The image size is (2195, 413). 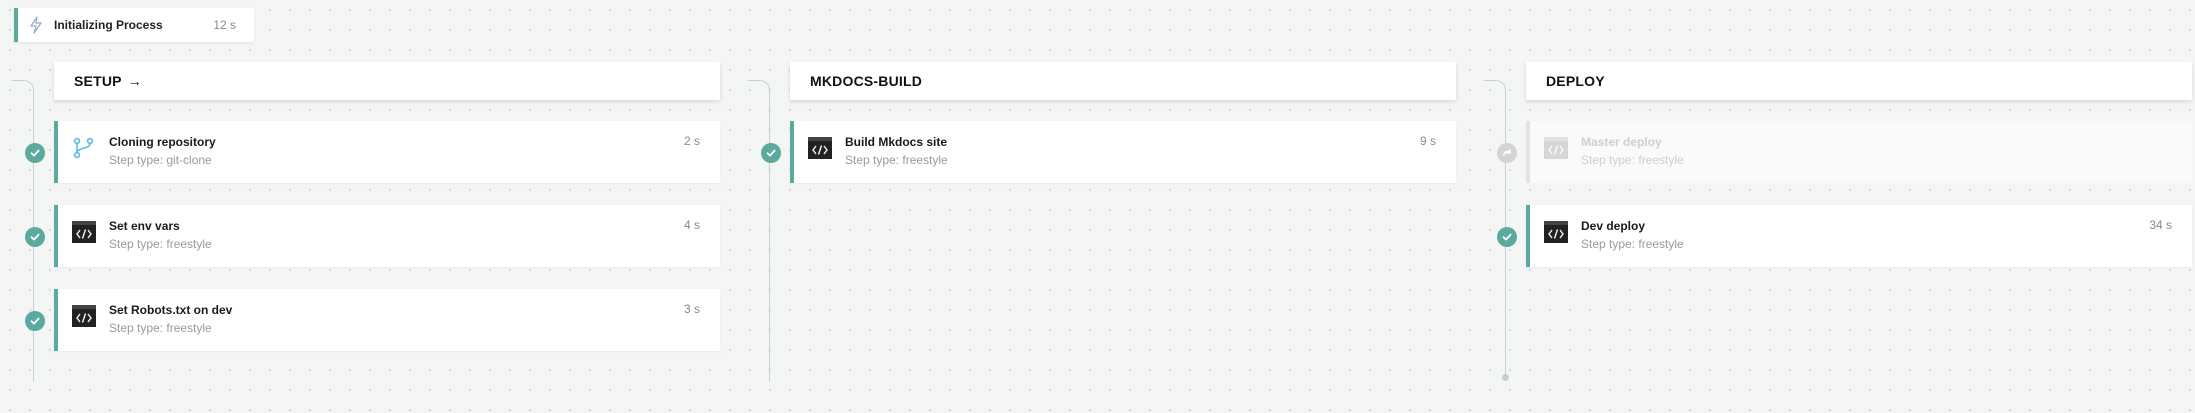 I want to click on step-name: Dev deploy, so click(x=1613, y=226).